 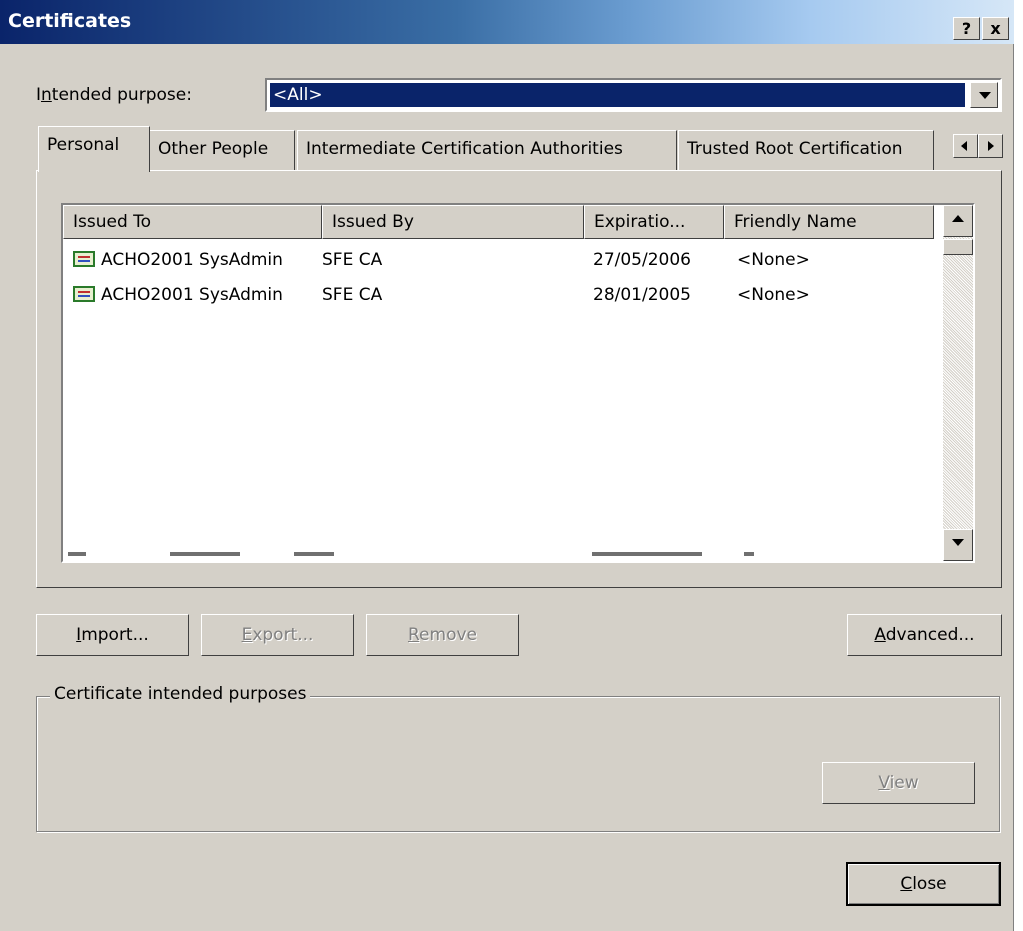 I want to click on label-part: tended purpose:, so click(x=121, y=95).